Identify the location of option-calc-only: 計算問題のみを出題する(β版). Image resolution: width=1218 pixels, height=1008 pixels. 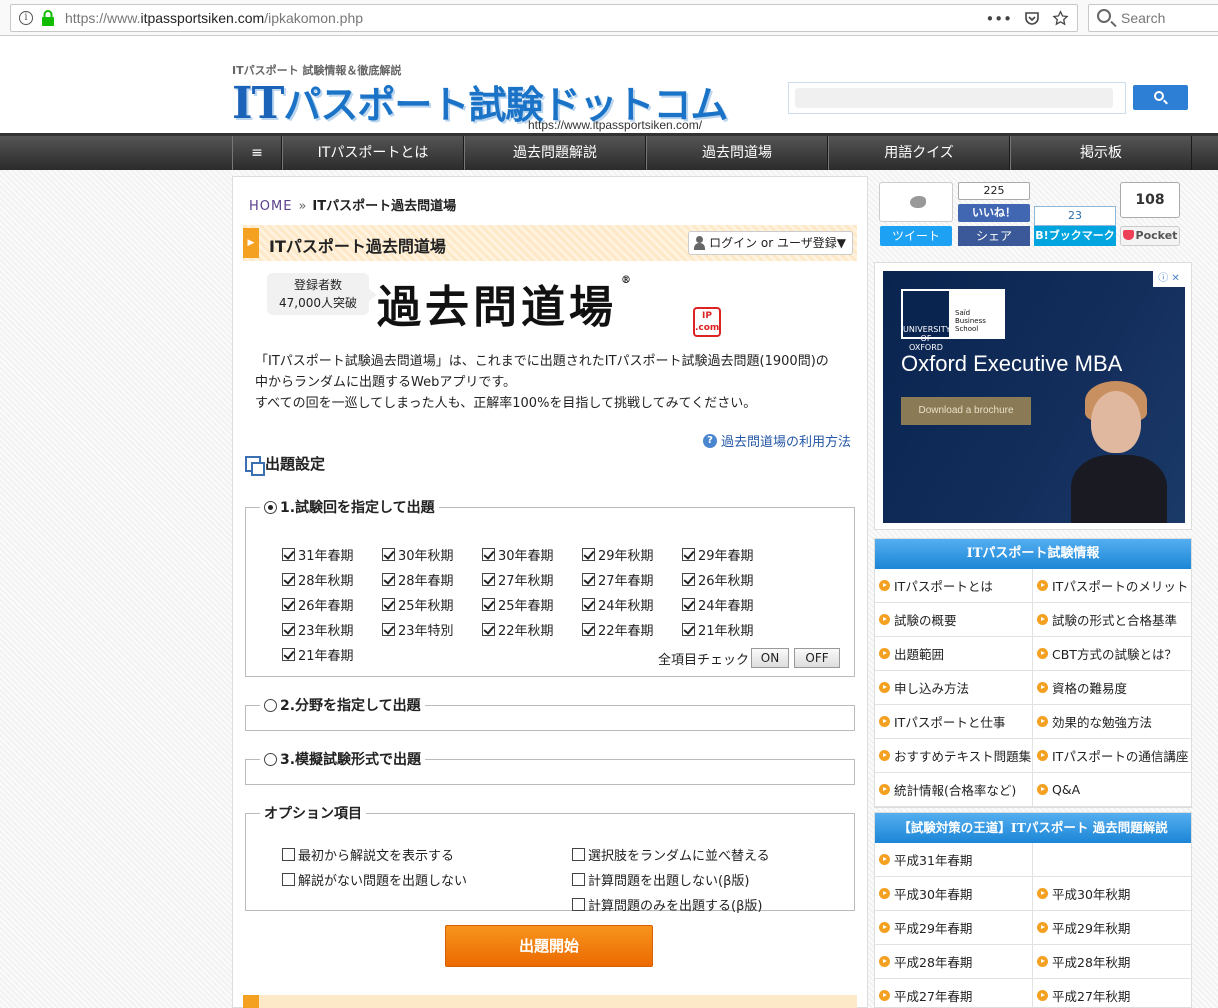
(702, 904).